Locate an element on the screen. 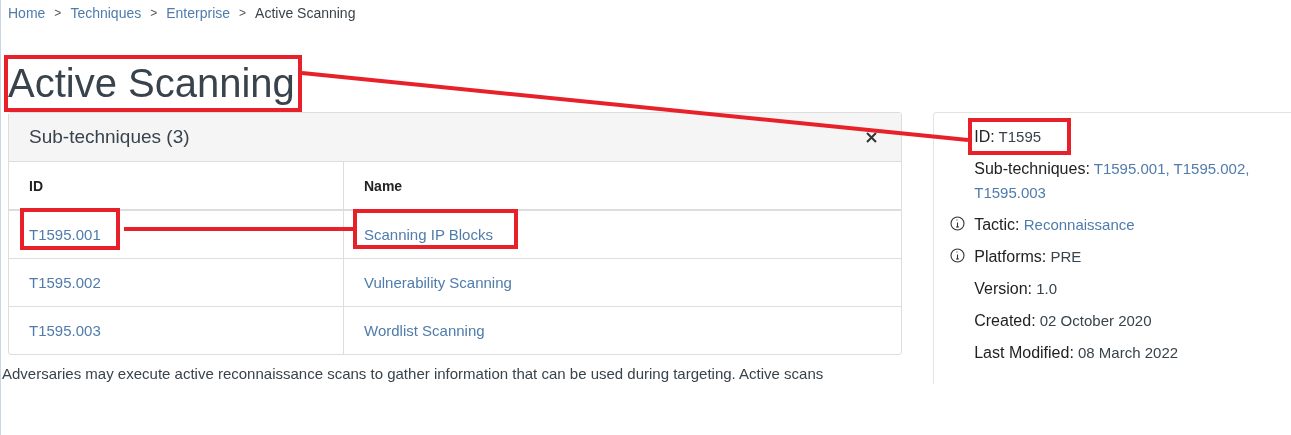 The width and height of the screenshot is (1291, 435). card-heading: Sub-techniques (3) is located at coordinates (109, 137).